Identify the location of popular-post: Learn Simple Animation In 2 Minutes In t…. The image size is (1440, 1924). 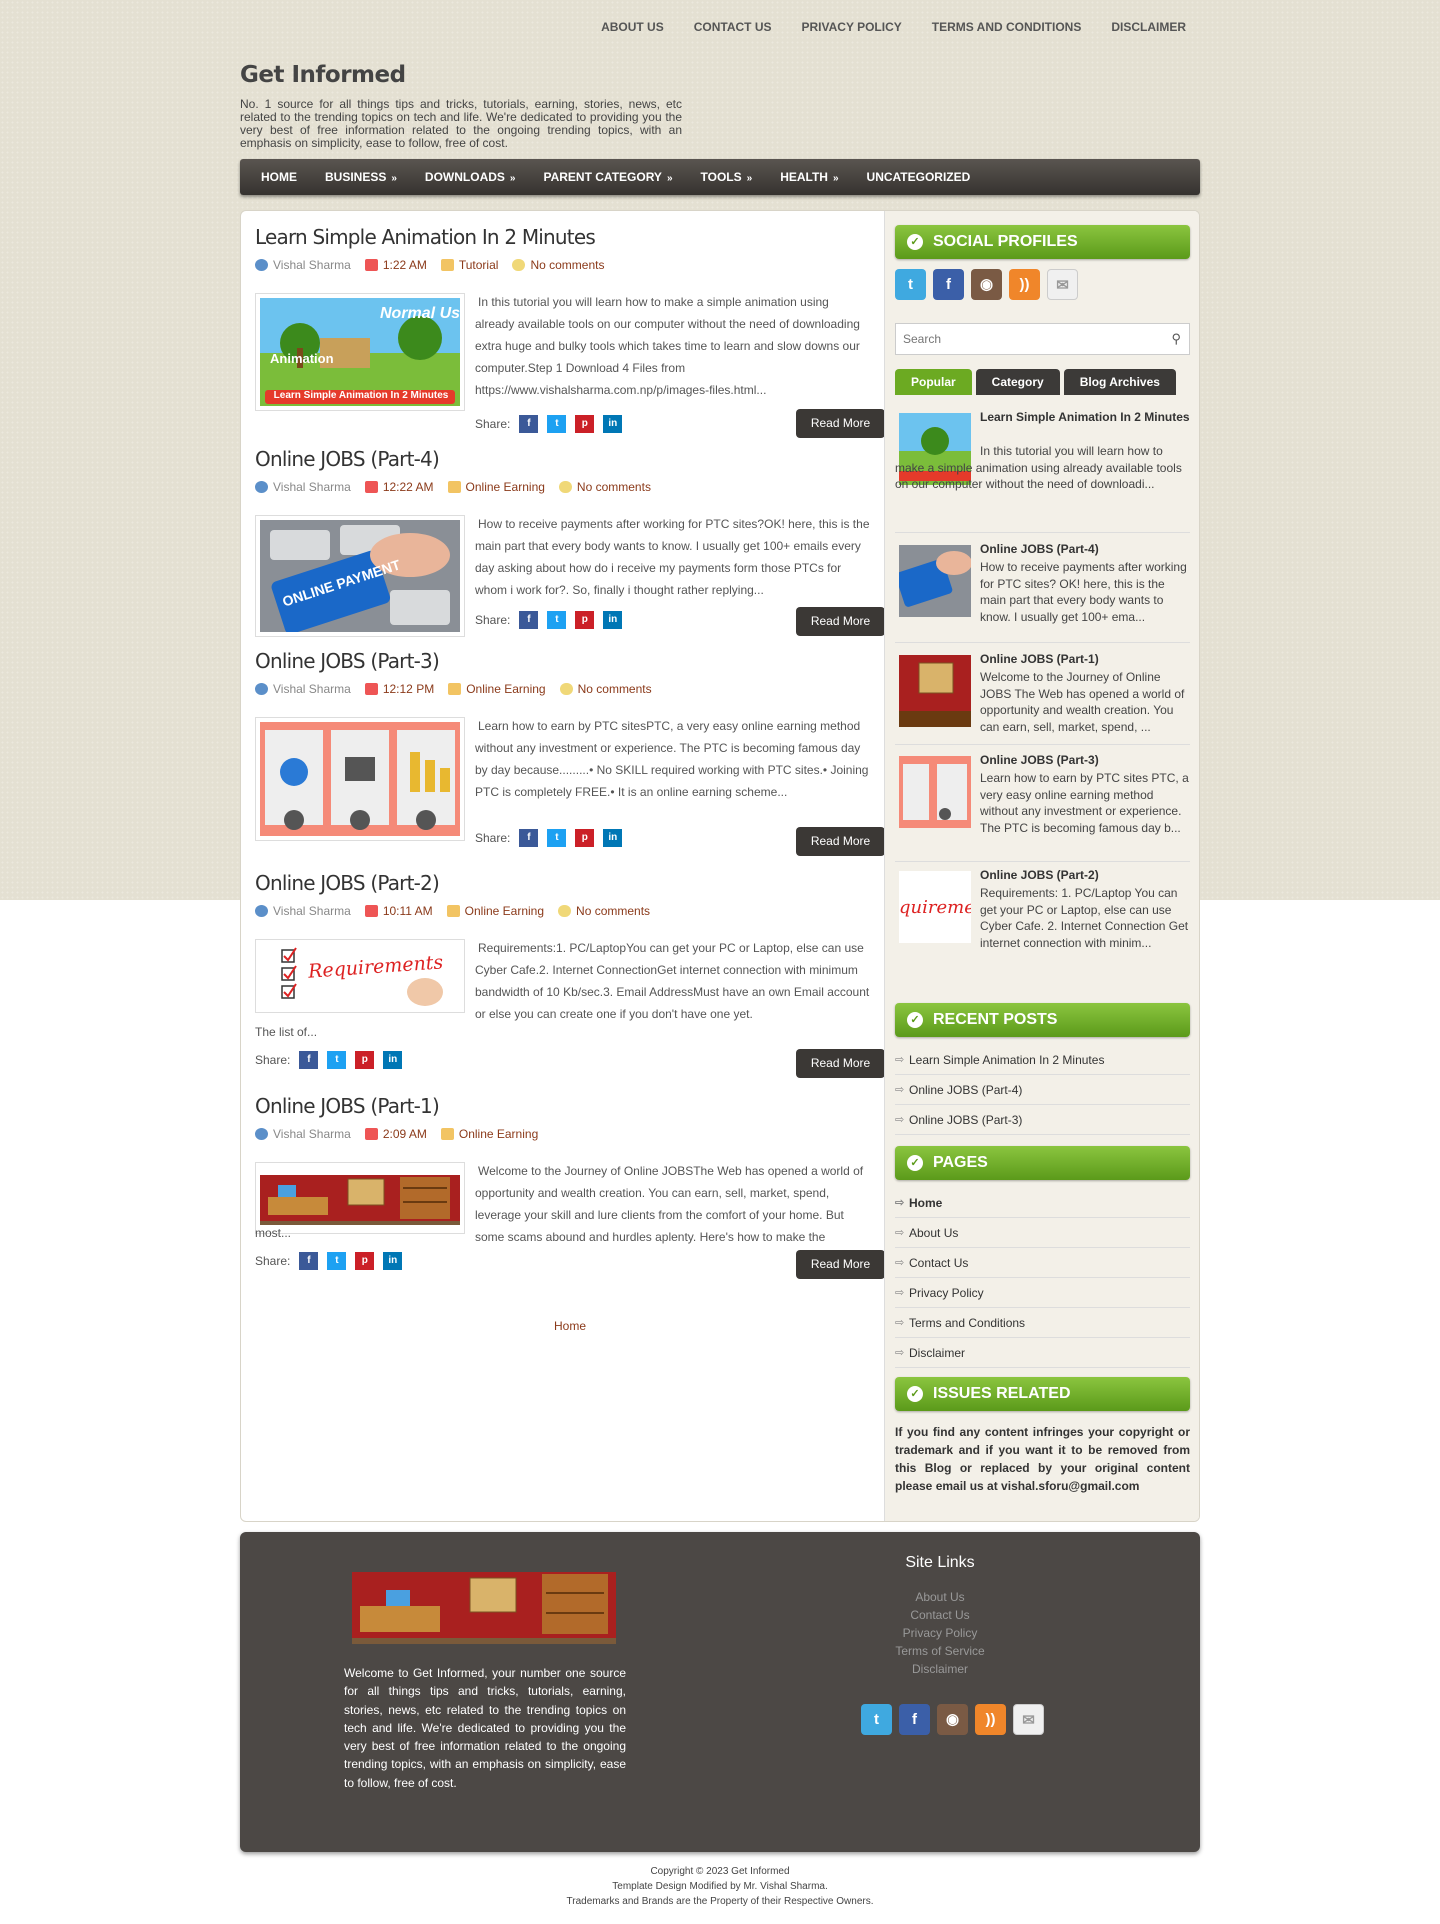
(1042, 471).